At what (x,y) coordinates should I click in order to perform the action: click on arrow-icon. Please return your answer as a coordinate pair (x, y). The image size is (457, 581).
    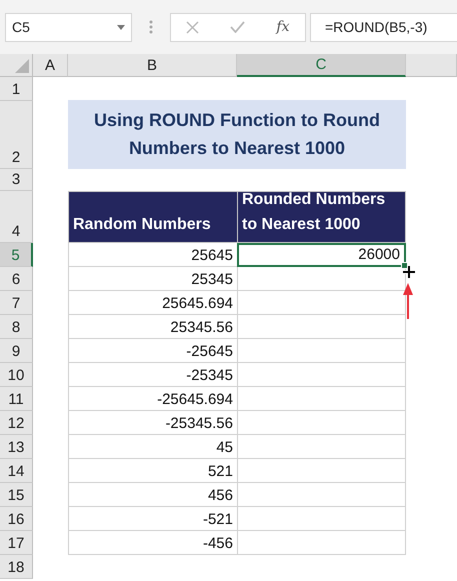
    Looking at the image, I should click on (408, 301).